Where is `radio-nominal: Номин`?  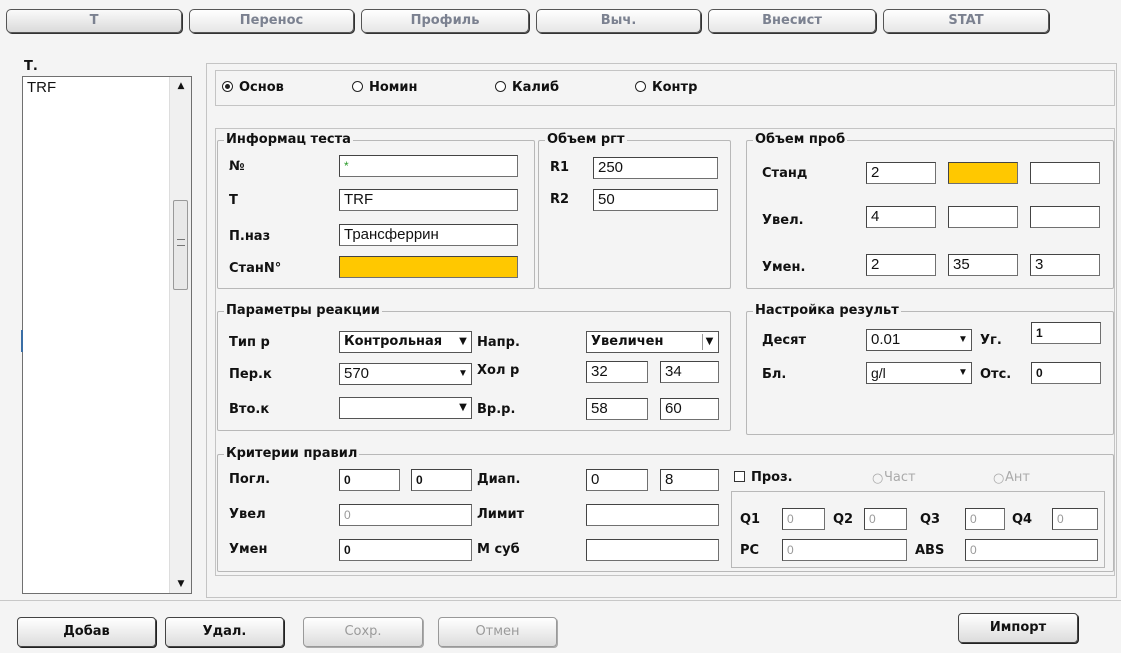 radio-nominal: Номин is located at coordinates (385, 88).